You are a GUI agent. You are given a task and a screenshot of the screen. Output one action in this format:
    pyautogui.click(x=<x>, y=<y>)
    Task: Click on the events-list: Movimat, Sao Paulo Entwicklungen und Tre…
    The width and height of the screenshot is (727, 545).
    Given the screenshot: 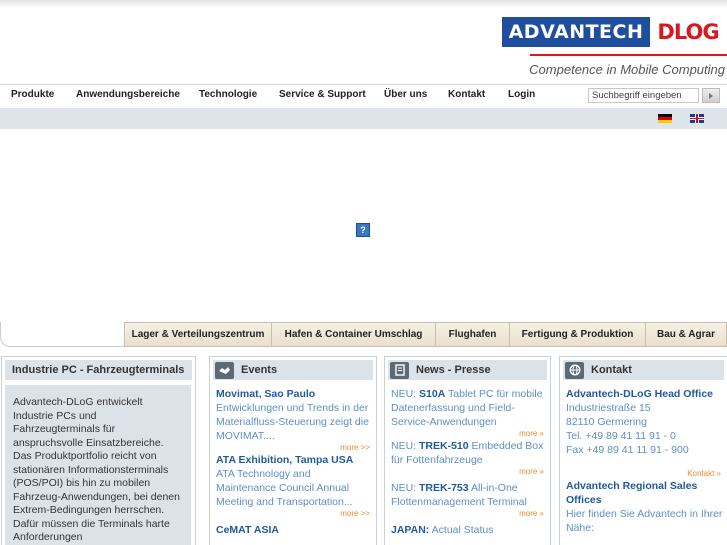 What is the action you would take?
    pyautogui.click(x=294, y=462)
    